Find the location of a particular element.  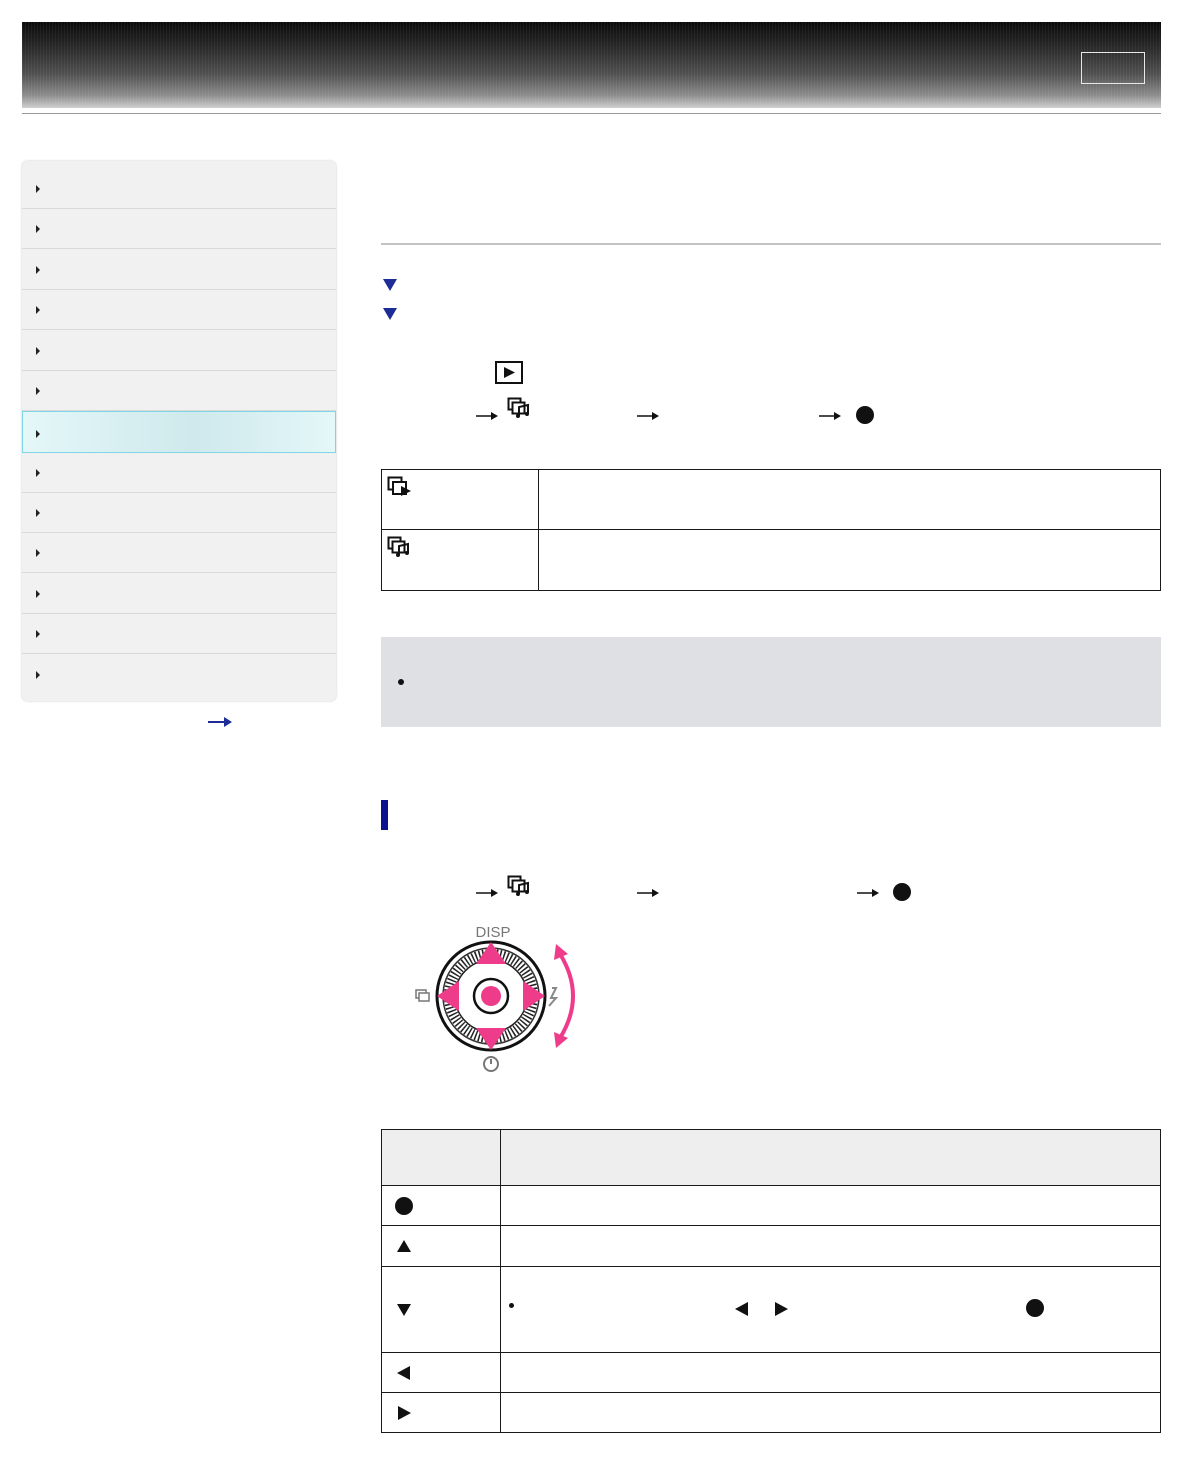

table-header-row is located at coordinates (771, 1157).